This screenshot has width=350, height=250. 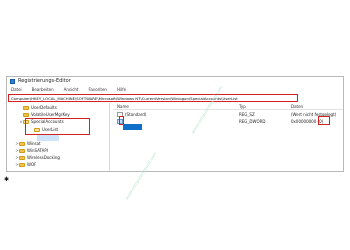 What do you see at coordinates (175, 89) in the screenshot?
I see `menu-bar: Datei Bearbeiten Ansicht Favoriten Hilfe` at bounding box center [175, 89].